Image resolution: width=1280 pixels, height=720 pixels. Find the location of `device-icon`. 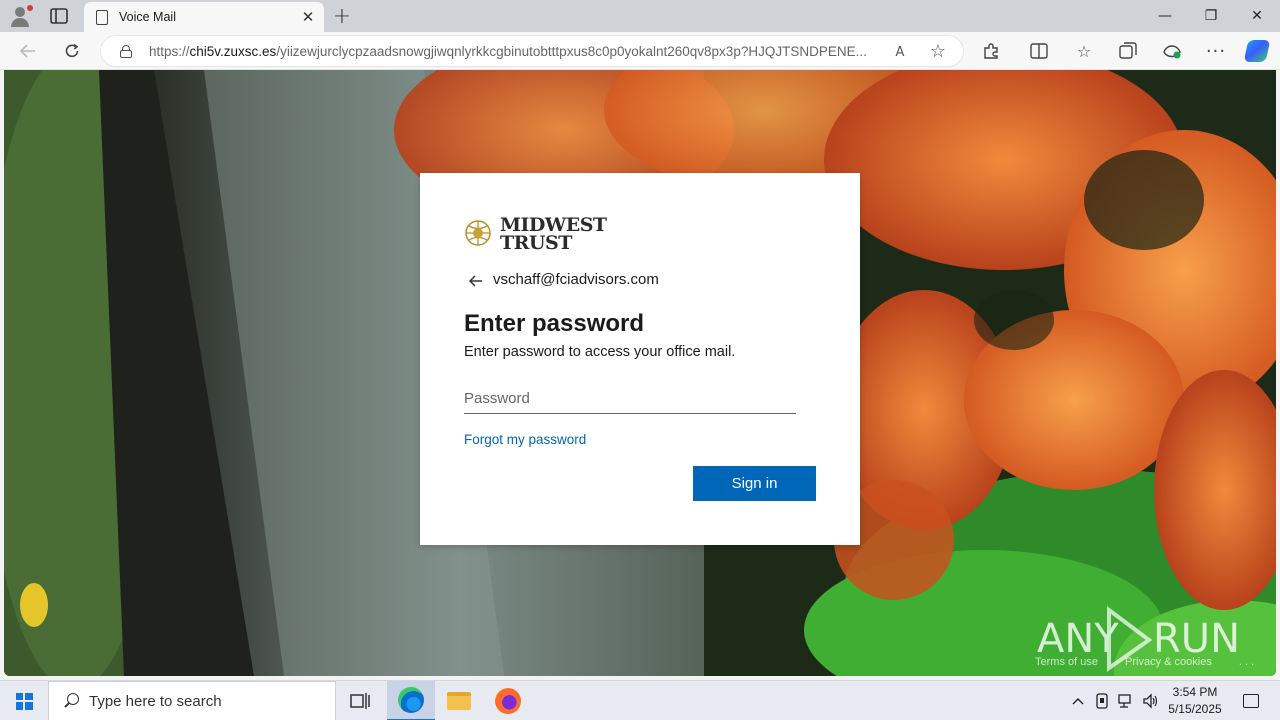

device-icon is located at coordinates (1102, 700).